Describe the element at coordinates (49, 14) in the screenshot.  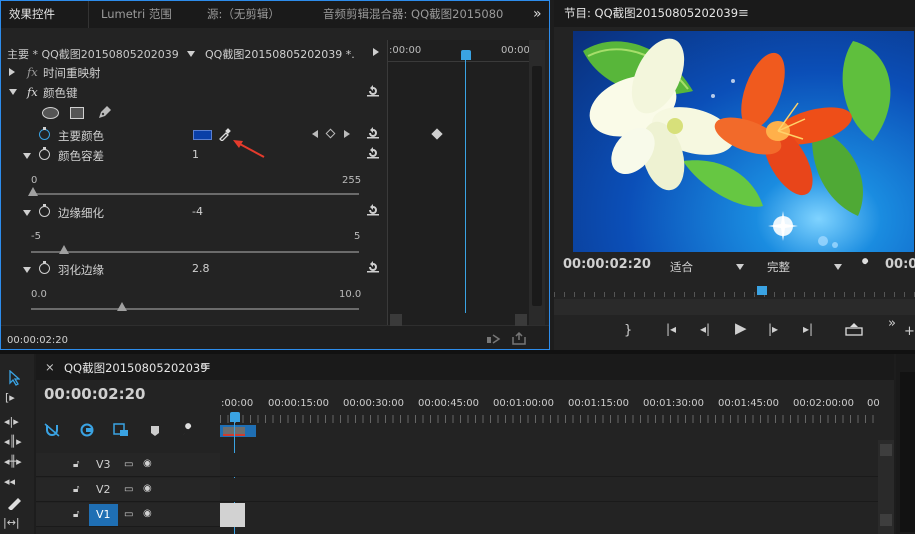
I see `tab-effect-controls: 效果控件` at that location.